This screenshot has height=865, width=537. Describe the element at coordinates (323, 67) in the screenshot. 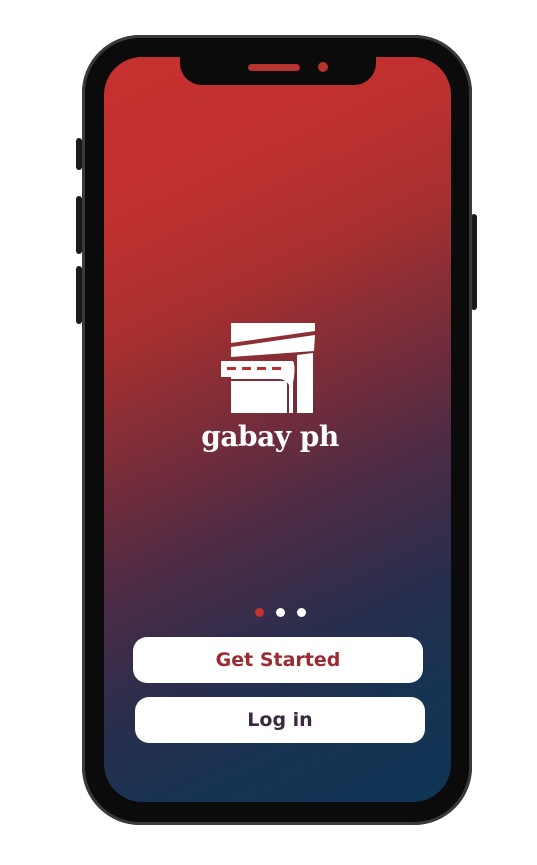

I see `front-camera` at that location.